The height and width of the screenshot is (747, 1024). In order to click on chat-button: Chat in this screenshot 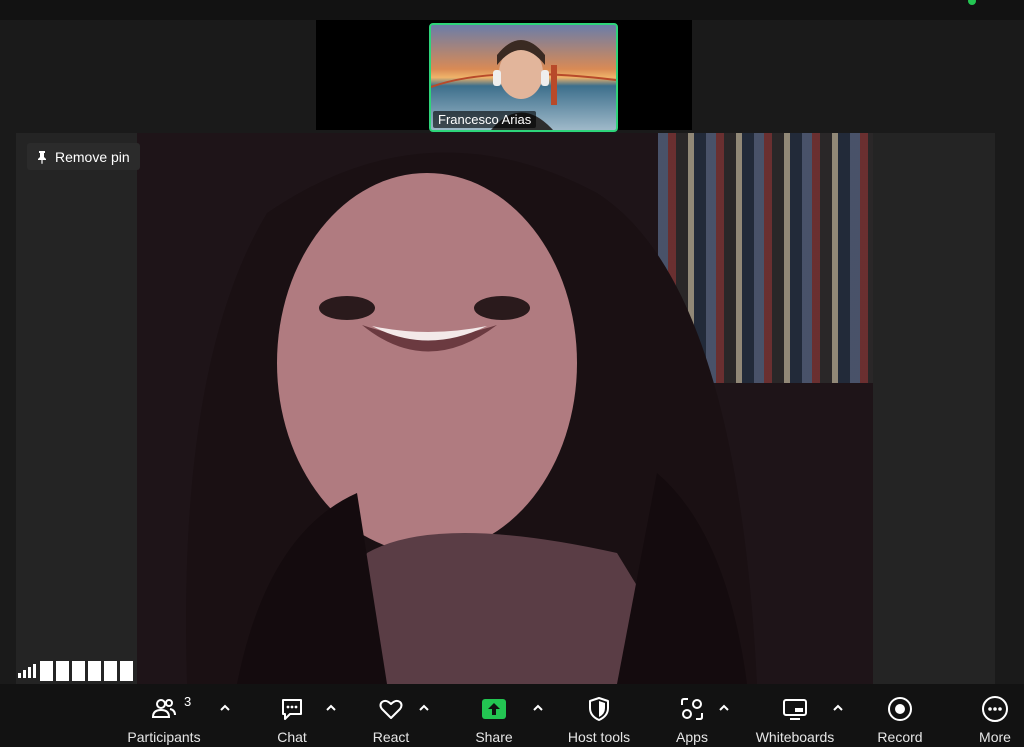, I will do `click(292, 715)`.